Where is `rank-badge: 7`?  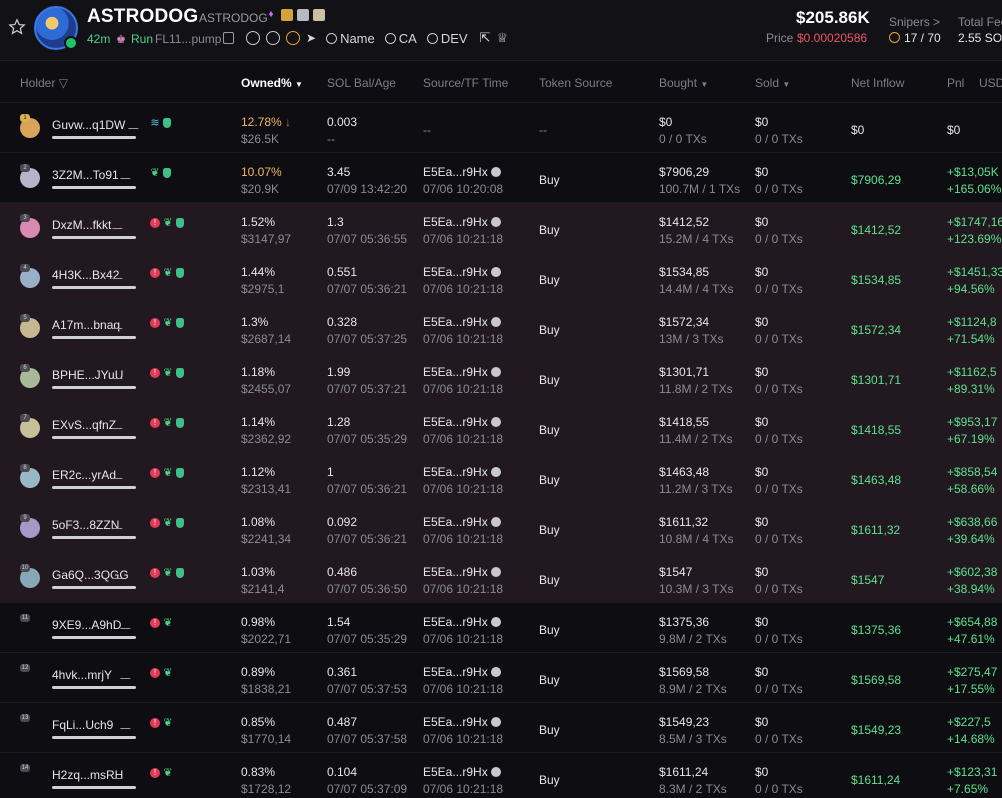
rank-badge: 7 is located at coordinates (25, 418).